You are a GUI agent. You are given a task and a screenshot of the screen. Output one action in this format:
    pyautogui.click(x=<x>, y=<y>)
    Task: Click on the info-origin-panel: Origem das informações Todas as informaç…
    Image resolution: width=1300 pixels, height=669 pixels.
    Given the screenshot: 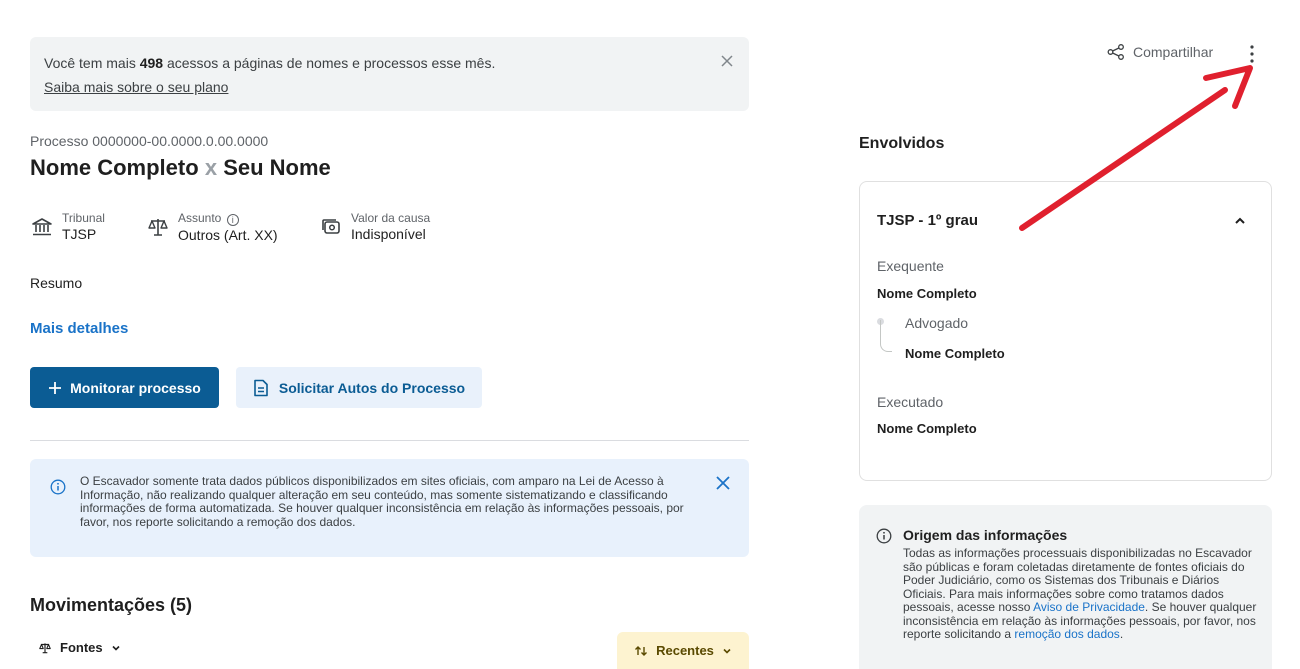 What is the action you would take?
    pyautogui.click(x=1065, y=587)
    